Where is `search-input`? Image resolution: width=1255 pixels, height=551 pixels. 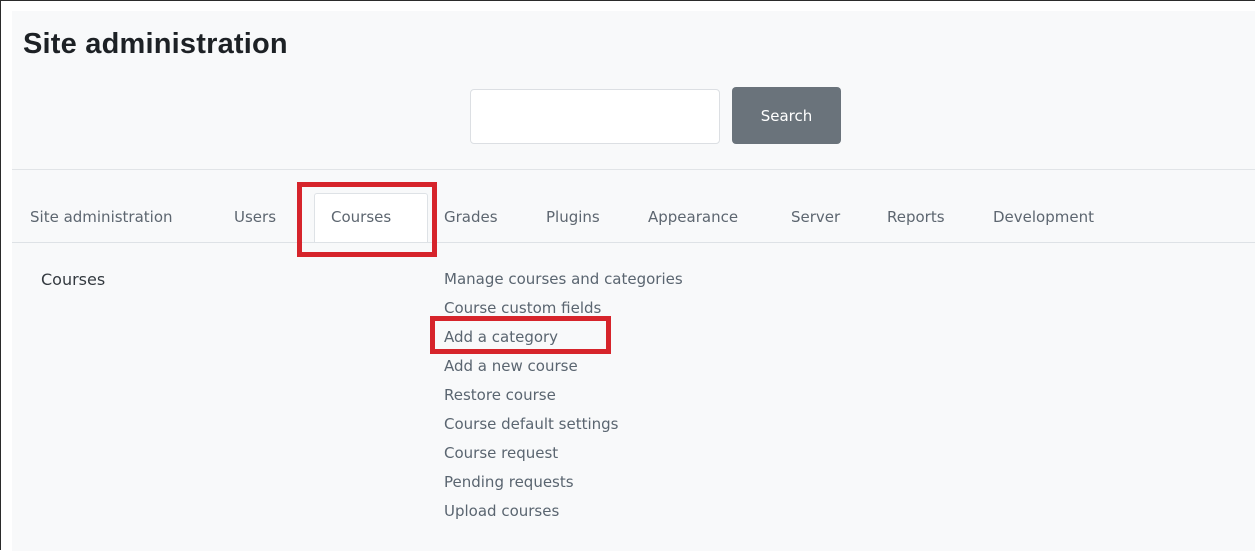
search-input is located at coordinates (595, 116).